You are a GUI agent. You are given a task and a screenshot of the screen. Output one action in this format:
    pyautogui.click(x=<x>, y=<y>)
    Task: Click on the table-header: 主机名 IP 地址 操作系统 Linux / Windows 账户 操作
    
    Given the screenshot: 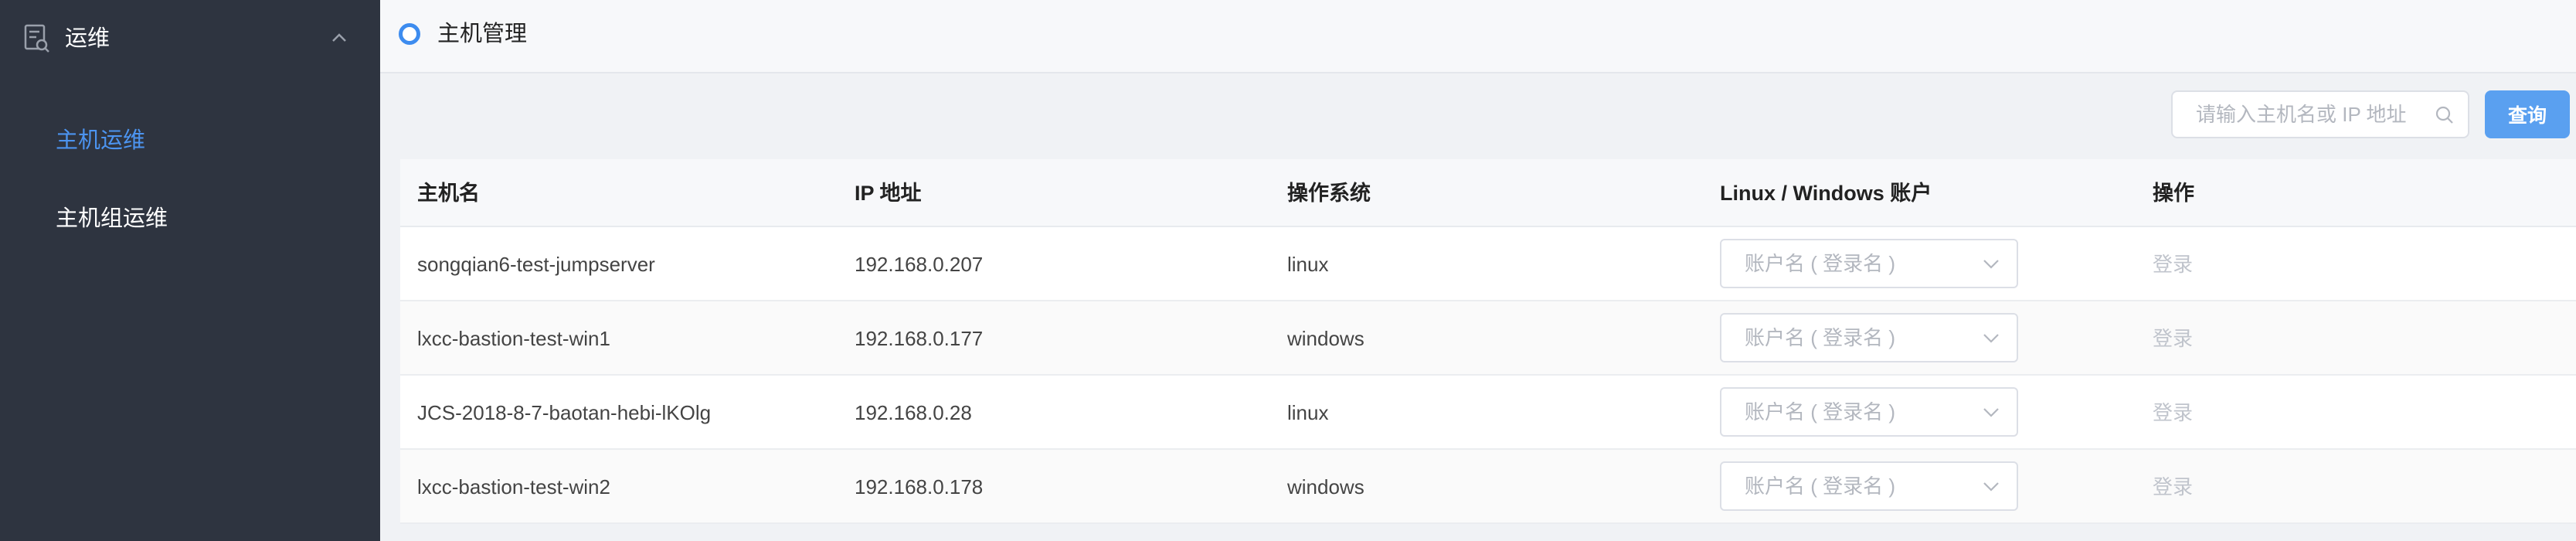 What is the action you would take?
    pyautogui.click(x=1488, y=193)
    